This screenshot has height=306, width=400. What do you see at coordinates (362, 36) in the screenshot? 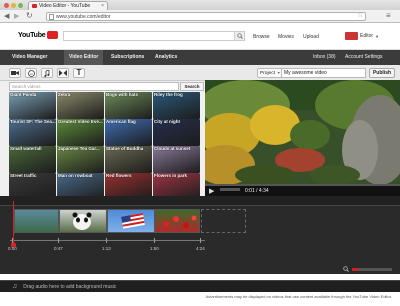
I see `user-menu: Editor ▼` at bounding box center [362, 36].